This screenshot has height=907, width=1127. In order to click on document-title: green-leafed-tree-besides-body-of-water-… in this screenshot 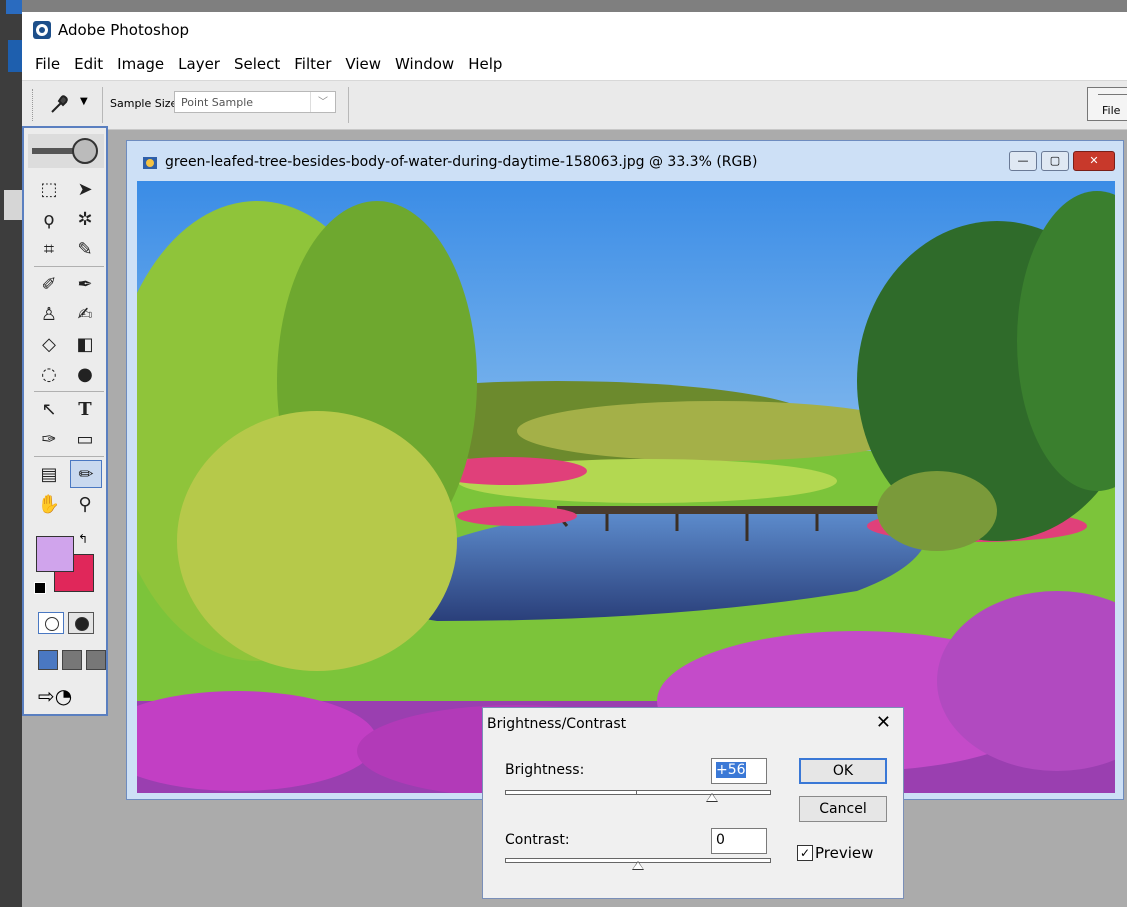, I will do `click(461, 162)`.